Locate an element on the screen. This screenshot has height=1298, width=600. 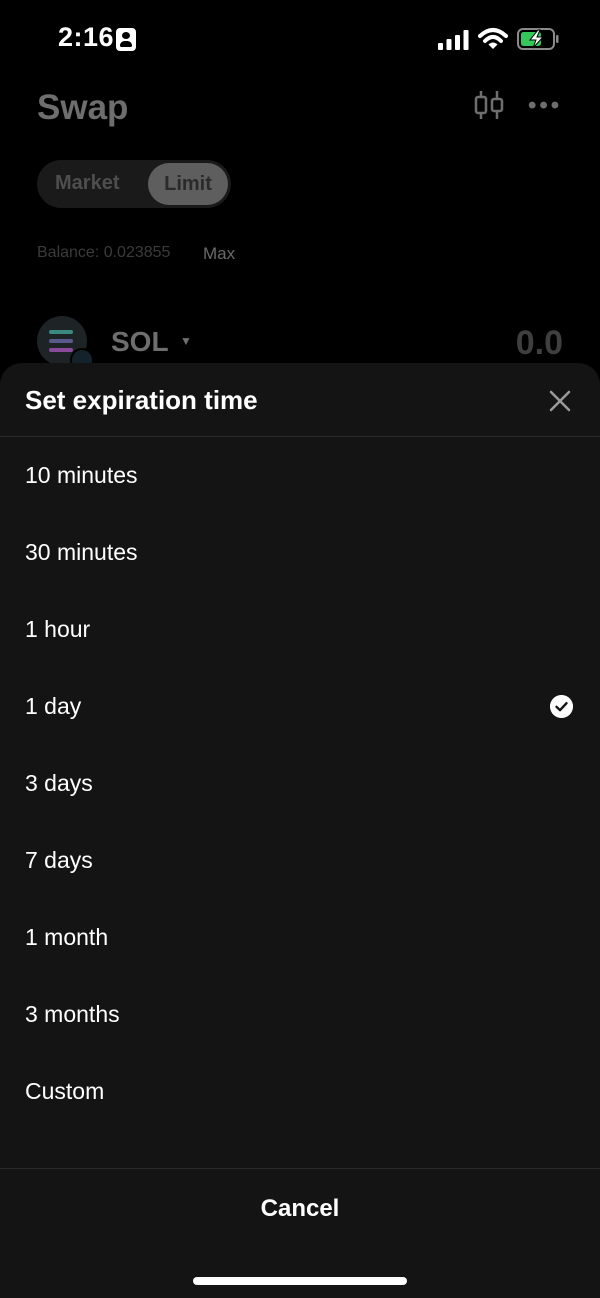
more-options-icon: ••• is located at coordinates (545, 106).